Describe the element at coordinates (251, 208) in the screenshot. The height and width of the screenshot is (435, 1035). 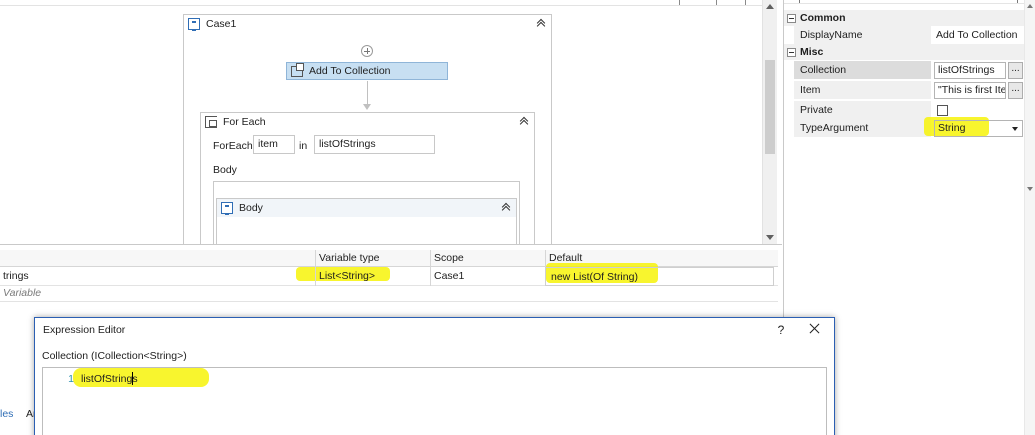
I see `inner-body-title: Body` at that location.